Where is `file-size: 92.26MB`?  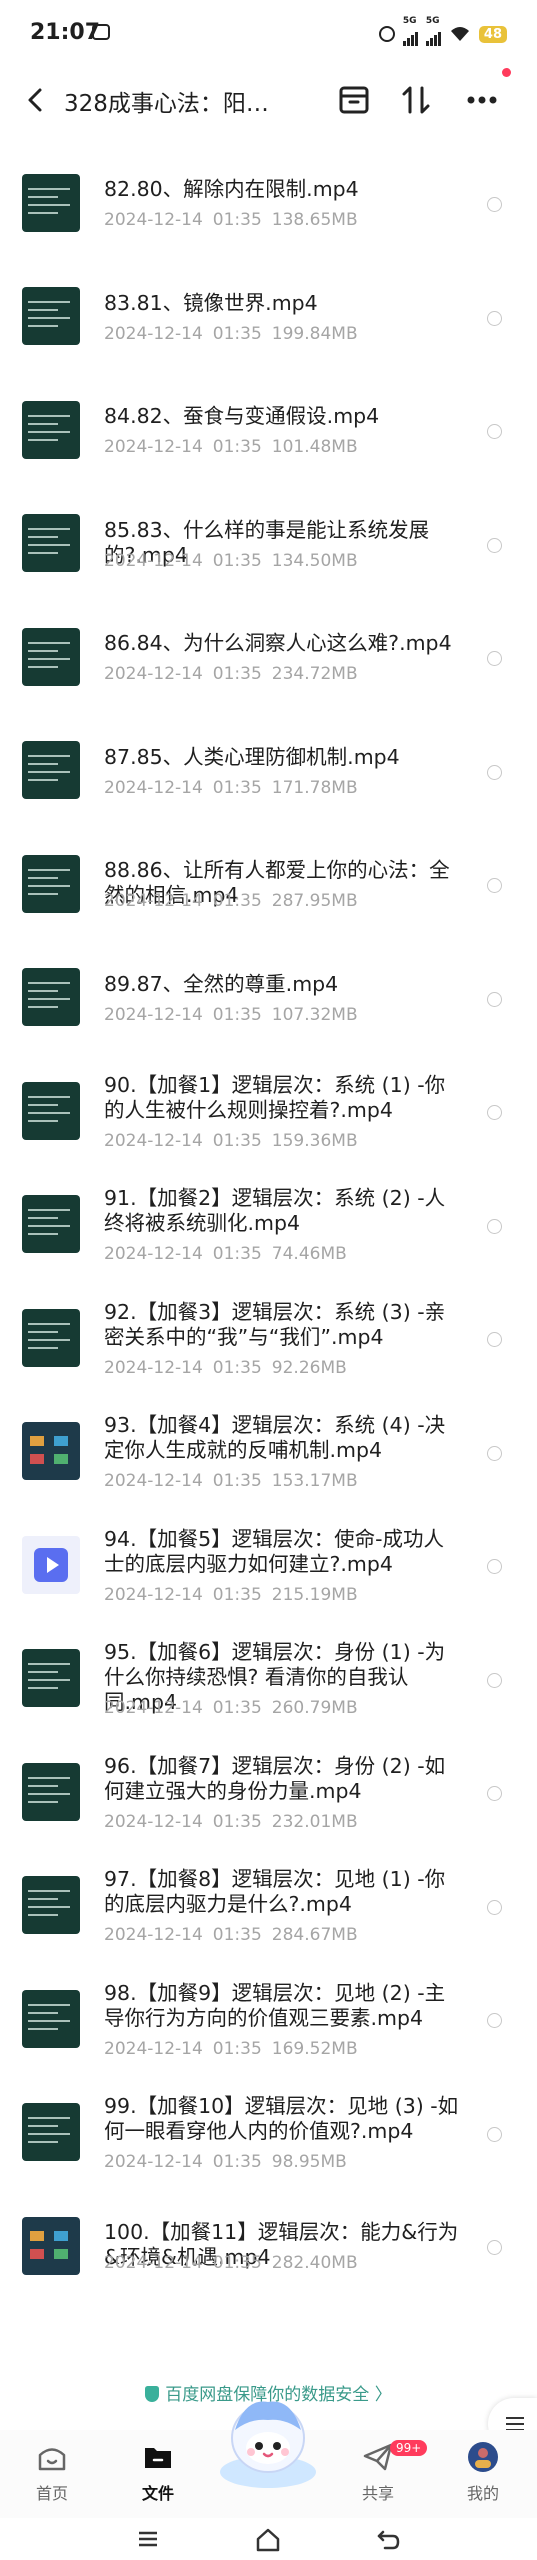 file-size: 92.26MB is located at coordinates (309, 1367).